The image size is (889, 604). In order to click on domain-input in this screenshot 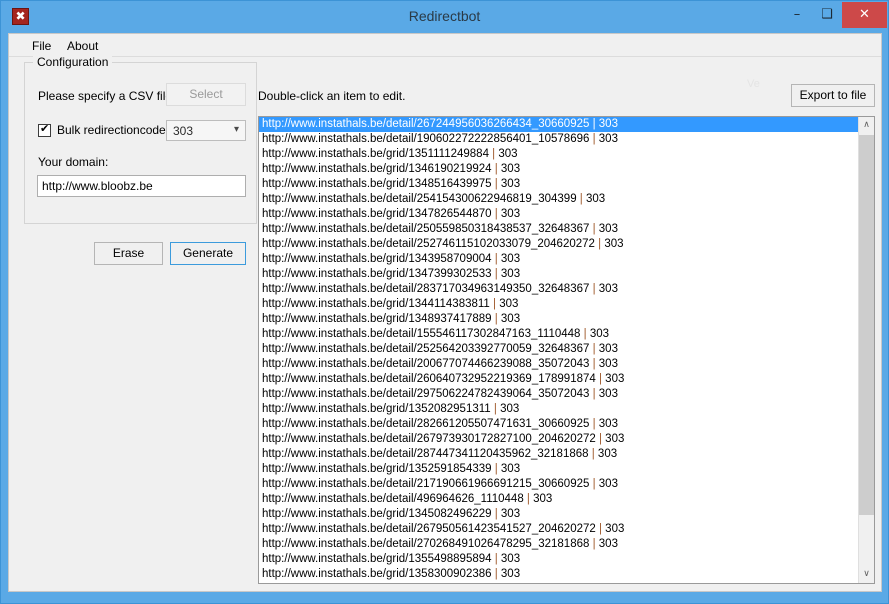, I will do `click(141, 186)`.